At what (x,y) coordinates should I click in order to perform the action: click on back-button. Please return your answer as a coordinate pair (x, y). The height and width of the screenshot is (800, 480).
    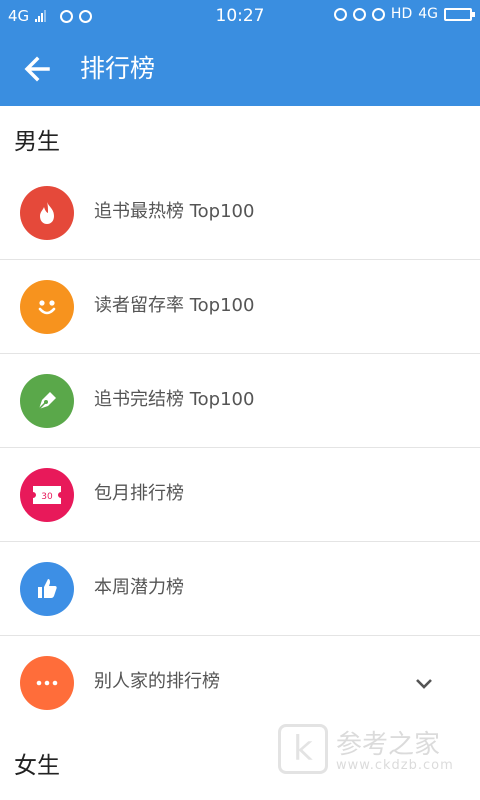
    Looking at the image, I should click on (38, 69).